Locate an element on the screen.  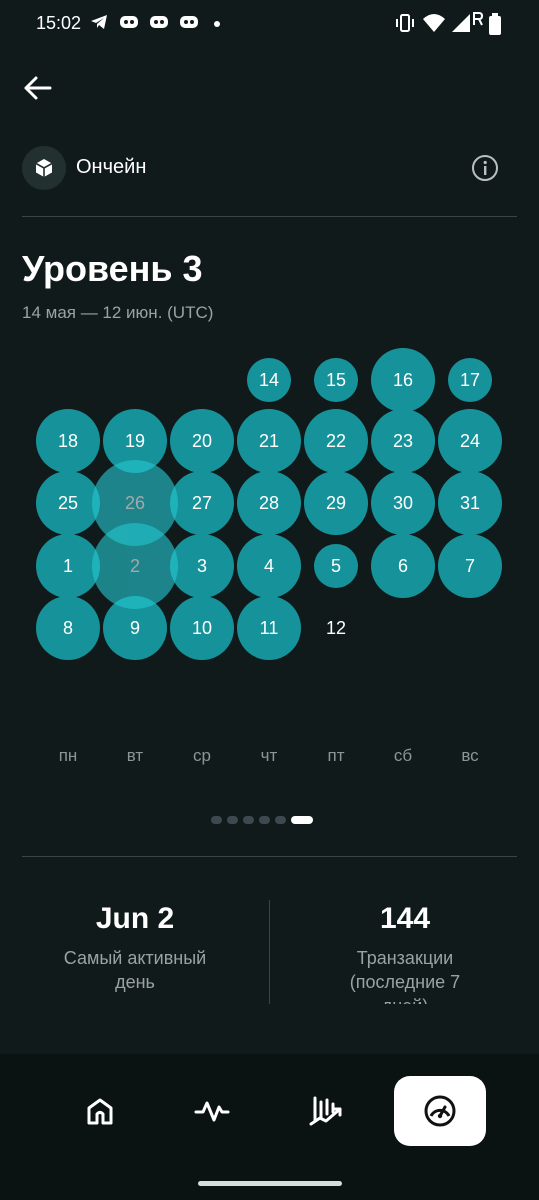
calendar-day-label: 21 is located at coordinates (269, 440).